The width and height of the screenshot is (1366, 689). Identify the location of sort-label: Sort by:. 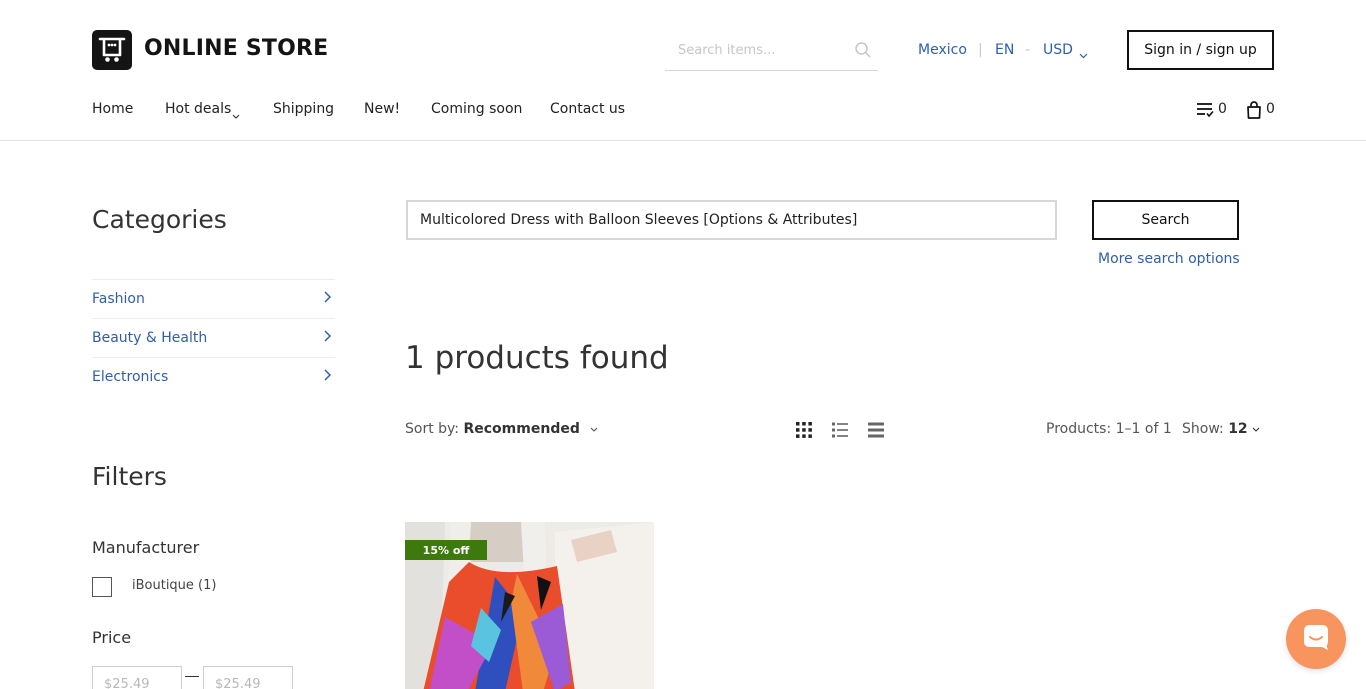
(432, 429).